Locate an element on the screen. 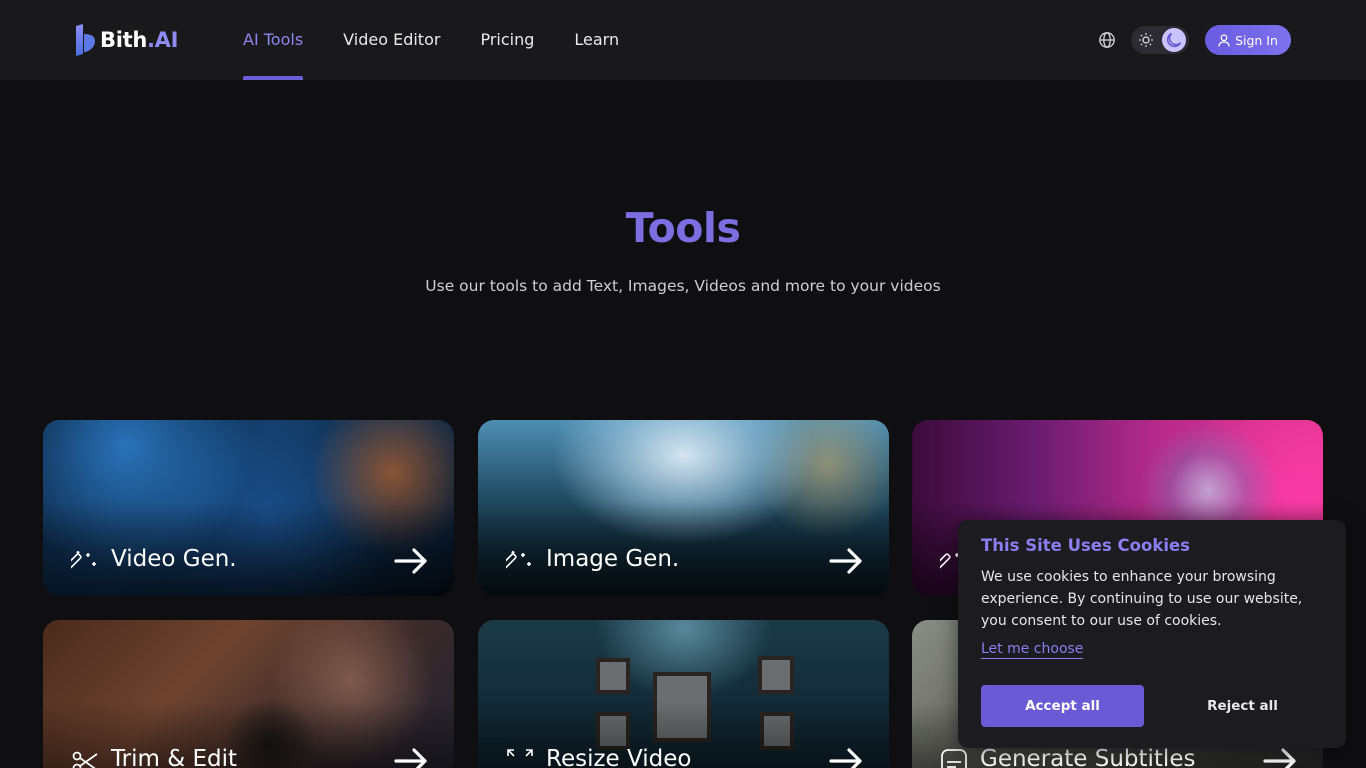  sun-icon is located at coordinates (1146, 40).